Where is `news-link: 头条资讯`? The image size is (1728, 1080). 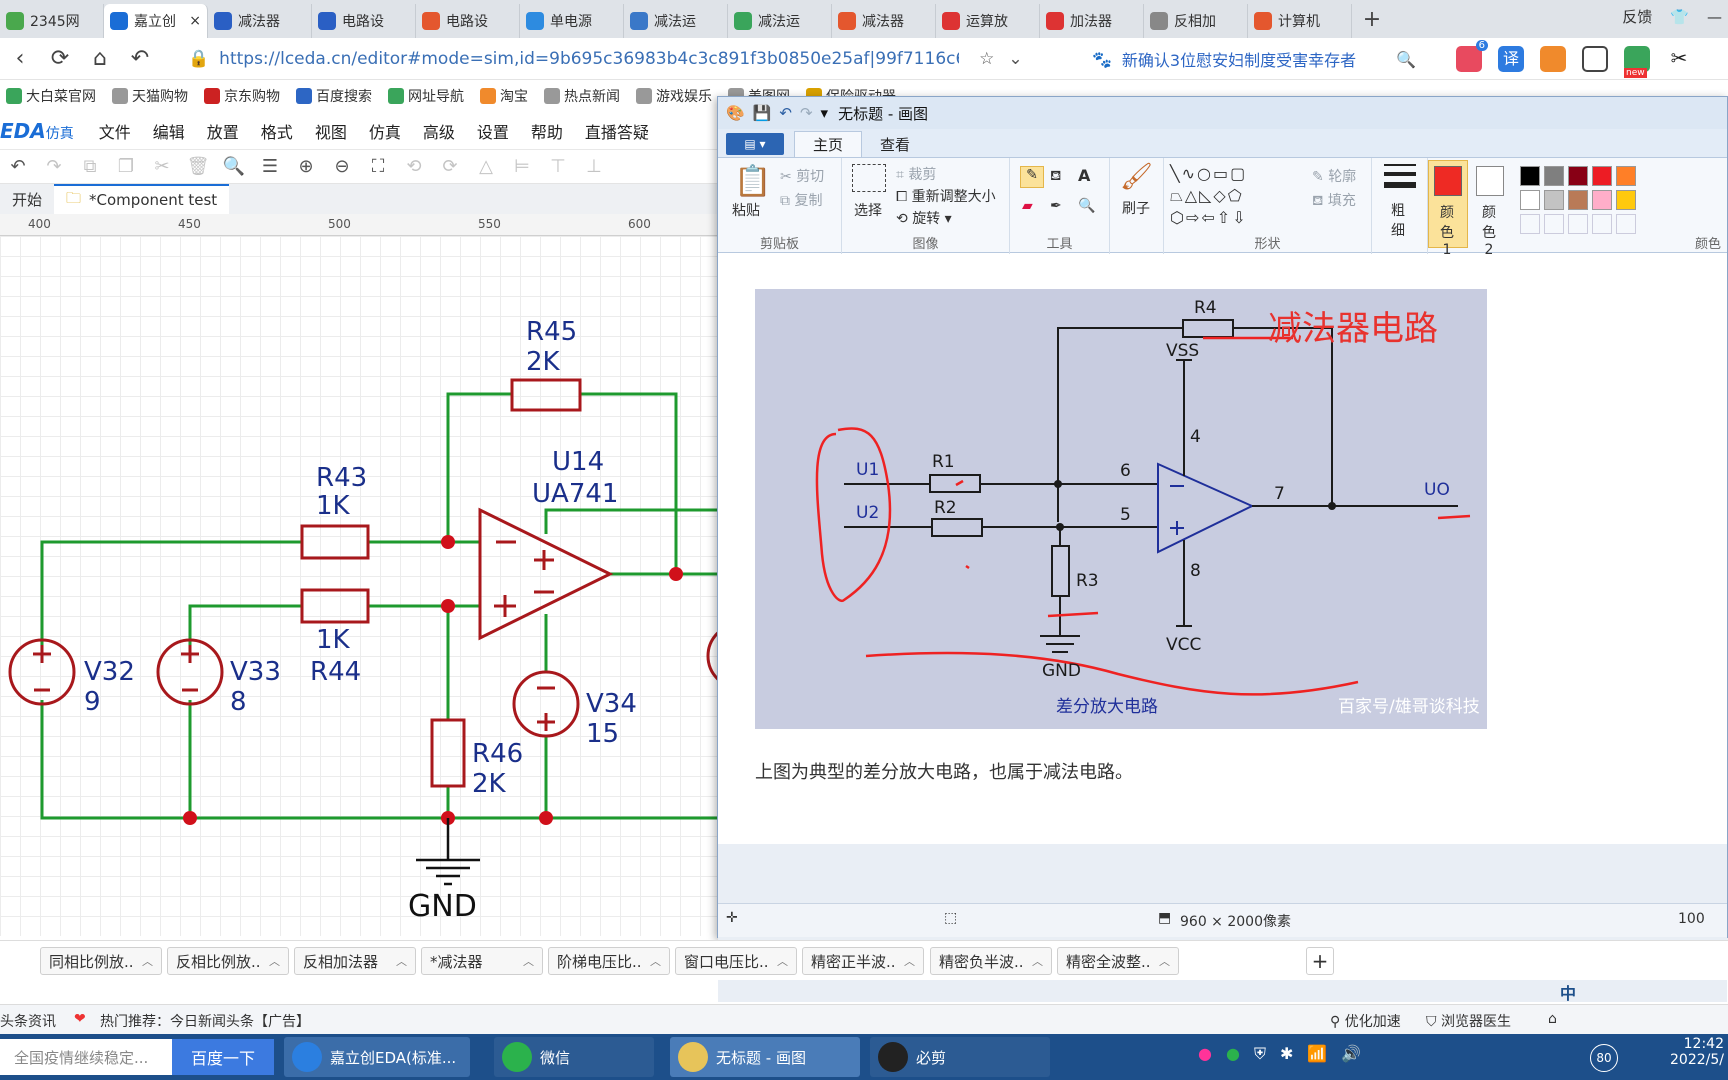
news-link: 头条资讯 is located at coordinates (28, 1021).